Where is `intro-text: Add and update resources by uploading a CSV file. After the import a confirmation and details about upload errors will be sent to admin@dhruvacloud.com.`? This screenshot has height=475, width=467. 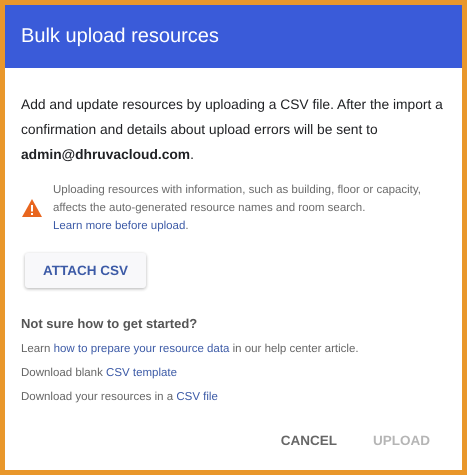 intro-text: Add and update resources by uploading a CSV file. After the import a confirmation and details about upload errors will be sent to admin@dhruvacloud.com. is located at coordinates (232, 130).